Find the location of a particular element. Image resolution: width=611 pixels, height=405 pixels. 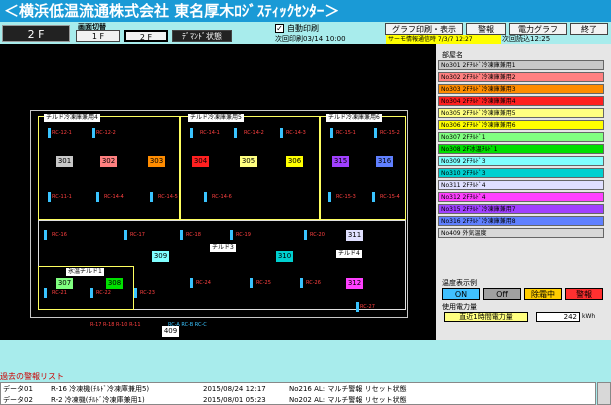

unit-tag: RC-14-2 is located at coordinates (254, 133).